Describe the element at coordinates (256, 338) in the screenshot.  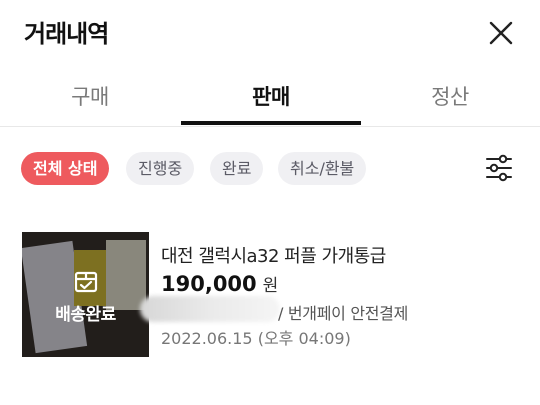
I see `transaction-date: 2022.06.15 (오후 04:09)` at that location.